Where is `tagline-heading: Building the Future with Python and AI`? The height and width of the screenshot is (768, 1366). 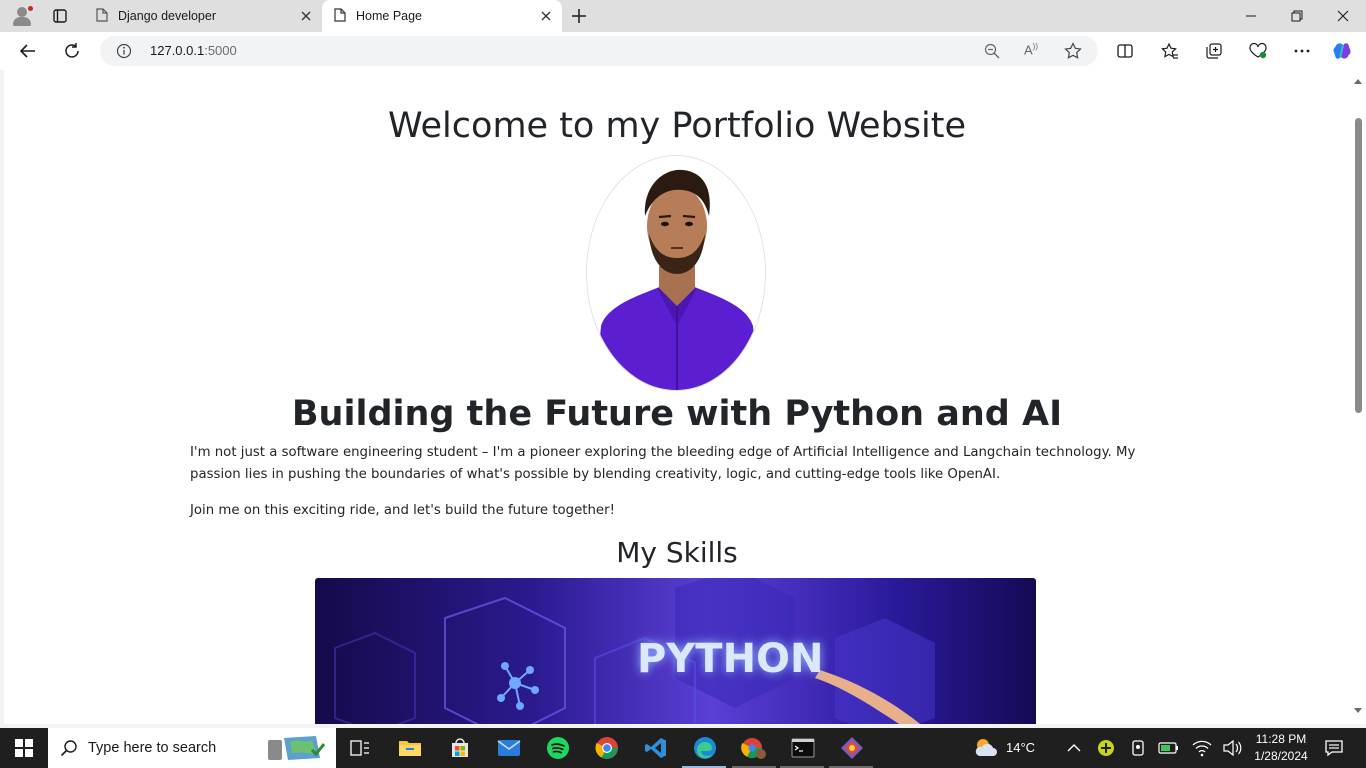 tagline-heading: Building the Future with Python and AI is located at coordinates (677, 414).